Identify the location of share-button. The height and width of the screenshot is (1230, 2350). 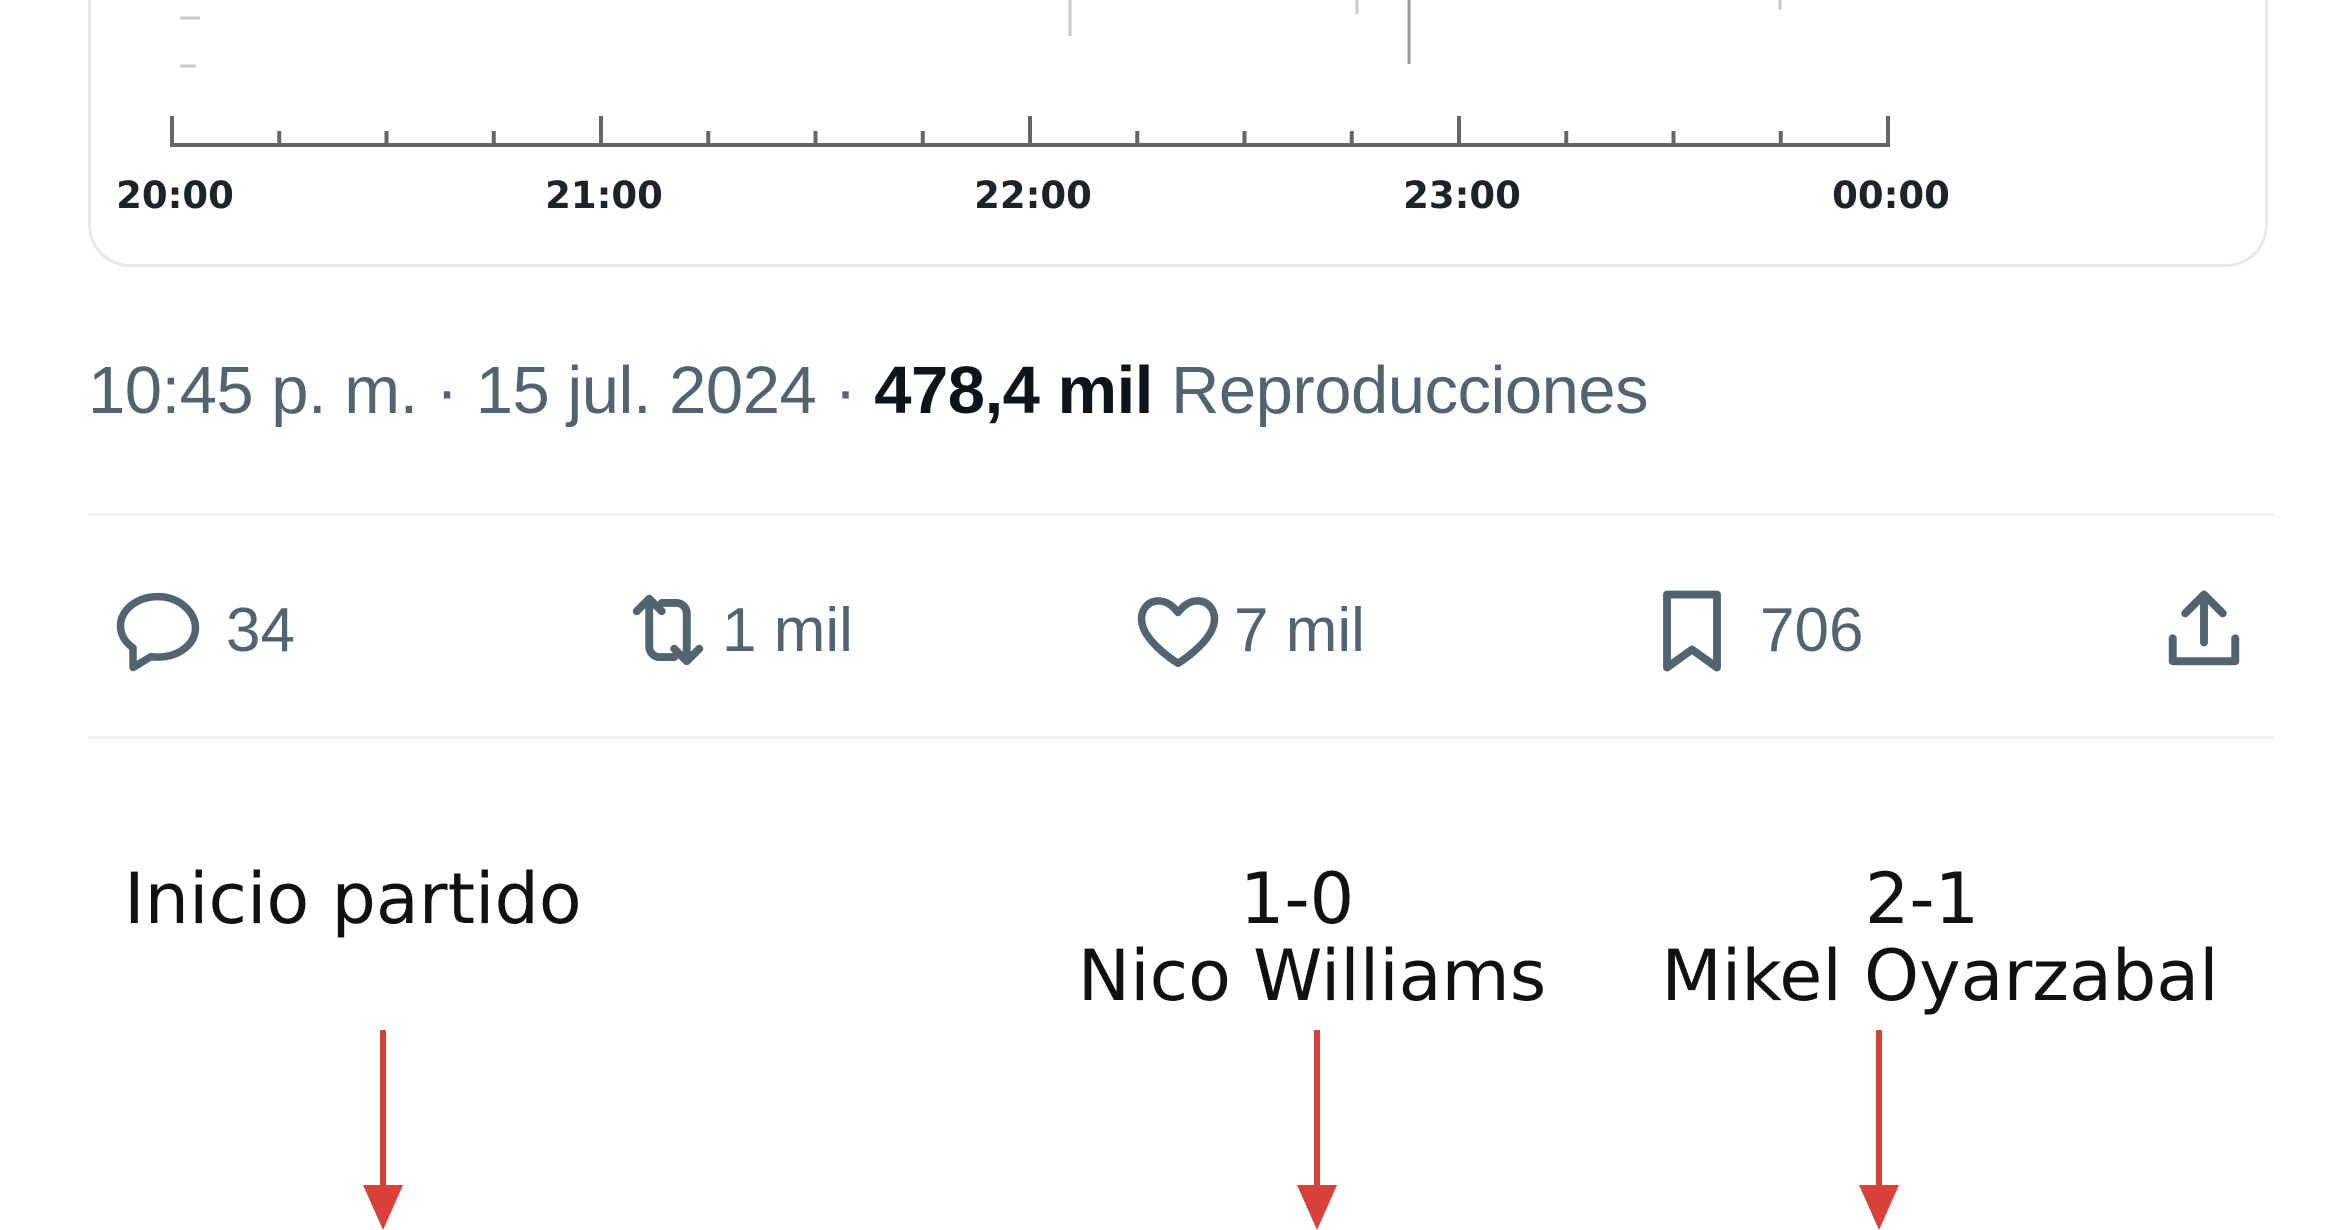
(2204, 630).